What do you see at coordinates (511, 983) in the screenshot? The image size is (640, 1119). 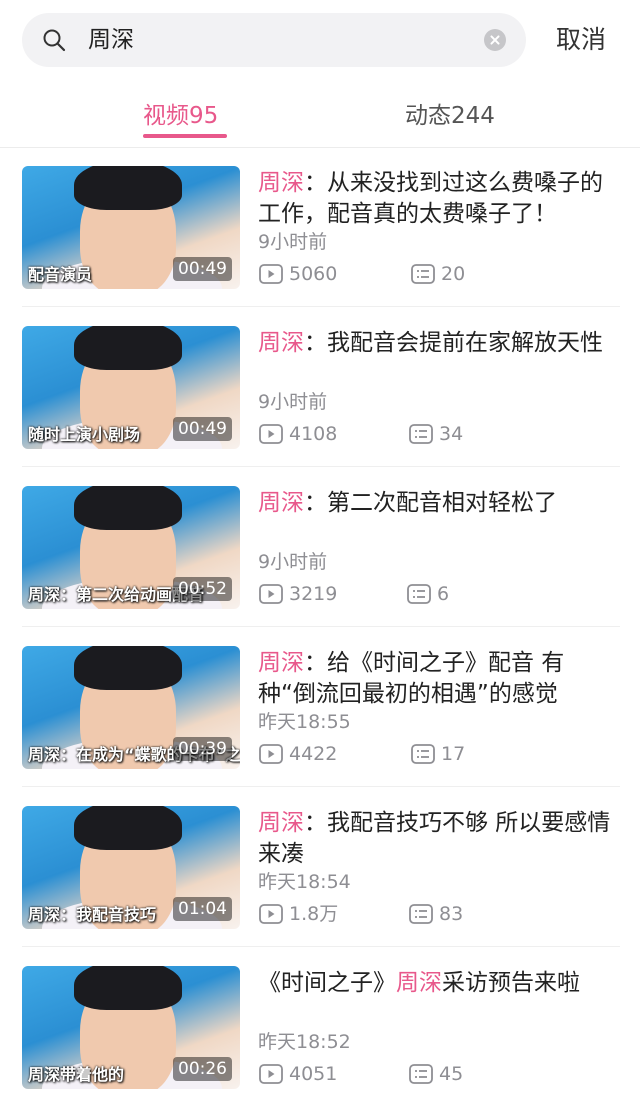 I see `title-text: 采访预告来啦` at bounding box center [511, 983].